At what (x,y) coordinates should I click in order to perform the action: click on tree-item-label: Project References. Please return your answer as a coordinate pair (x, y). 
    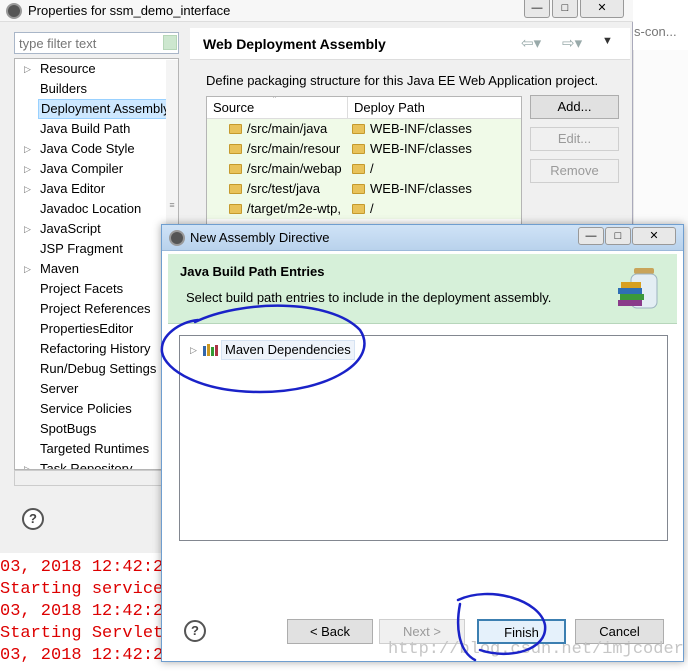
    Looking at the image, I should click on (95, 308).